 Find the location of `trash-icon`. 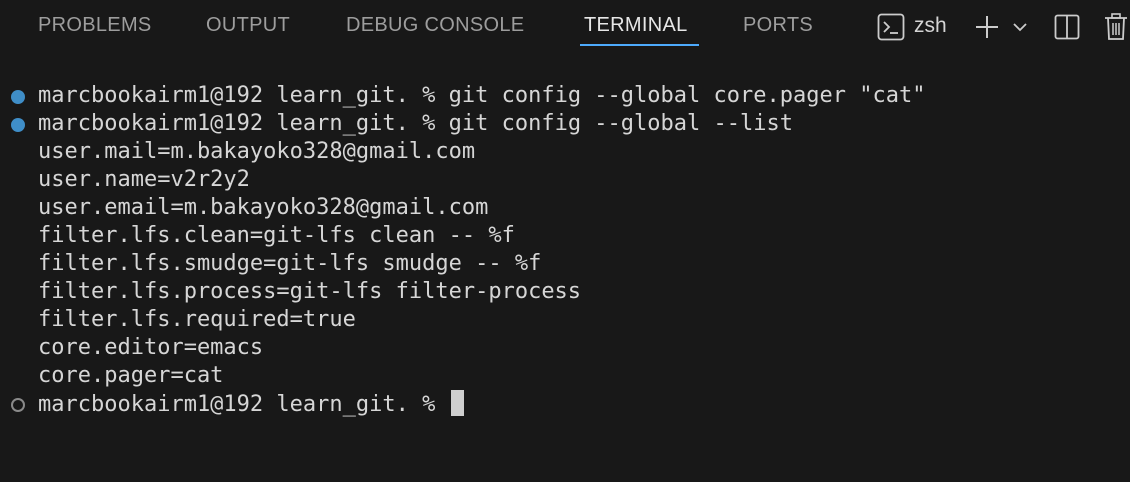

trash-icon is located at coordinates (1116, 27).